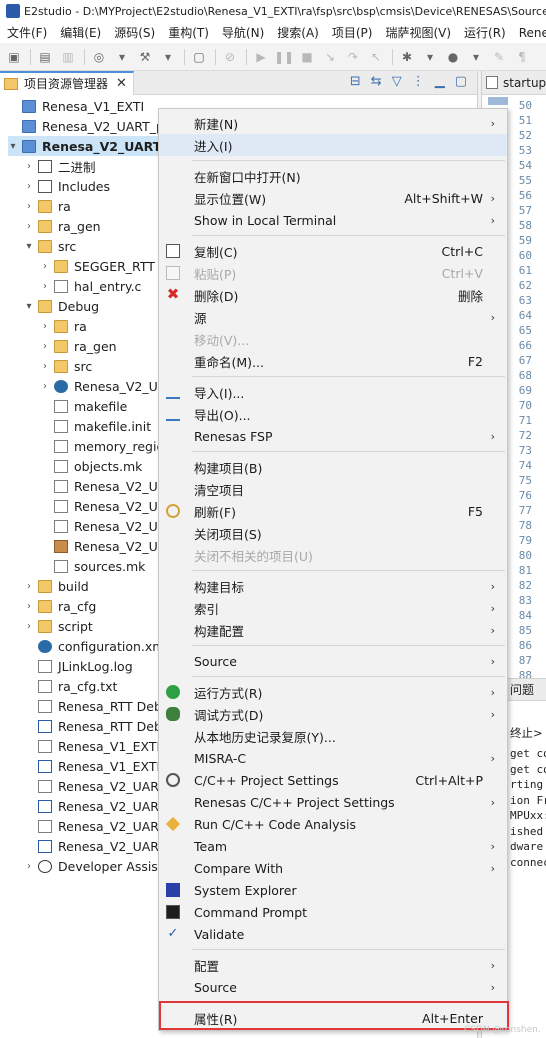  Describe the element at coordinates (333, 295) in the screenshot. I see `context-menu-item: ✖ 删除(D) 删除` at that location.